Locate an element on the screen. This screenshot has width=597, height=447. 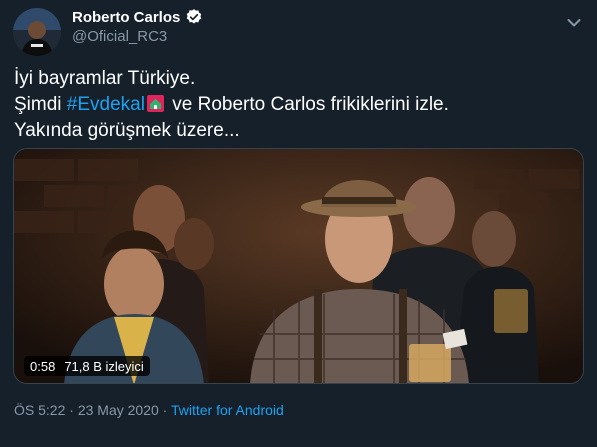
verified-badge-icon is located at coordinates (194, 17).